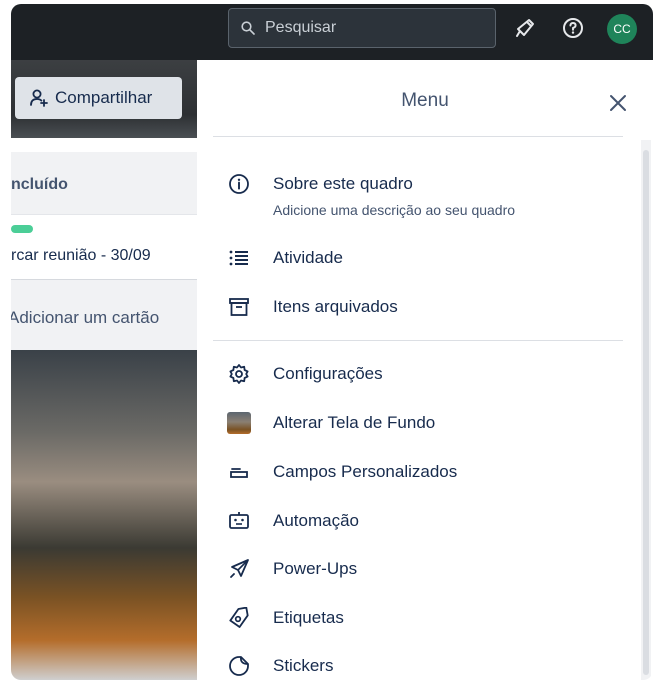 This screenshot has height=684, width=658. Describe the element at coordinates (418, 340) in the screenshot. I see `menu-section-divider` at that location.